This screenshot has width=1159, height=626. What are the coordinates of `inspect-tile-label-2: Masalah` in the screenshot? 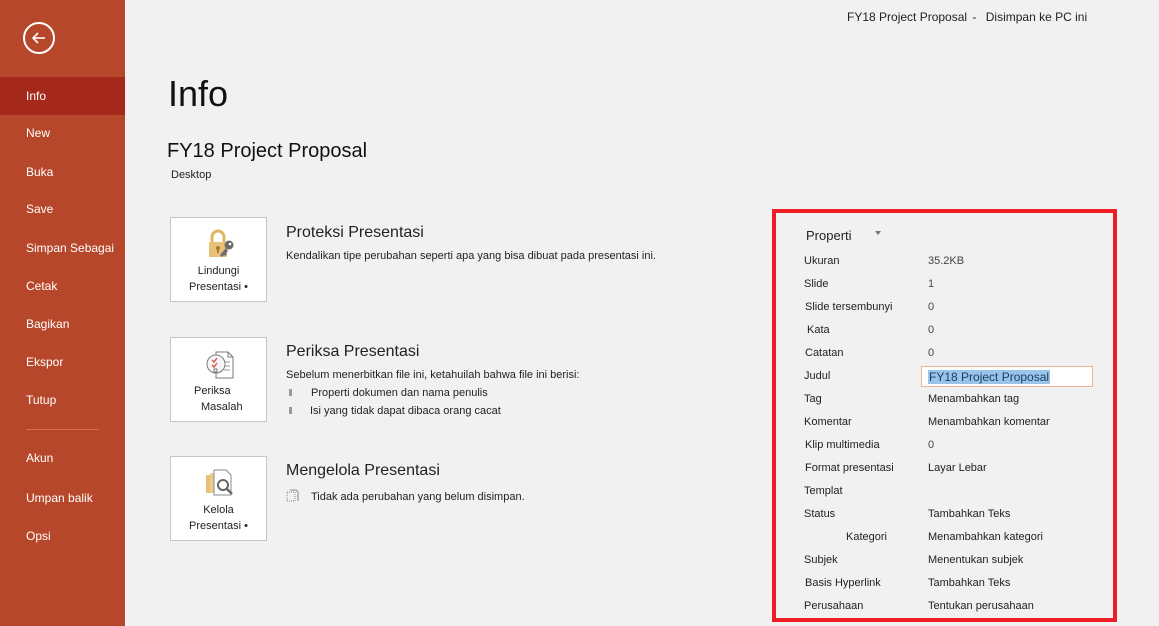 It's located at (222, 407).